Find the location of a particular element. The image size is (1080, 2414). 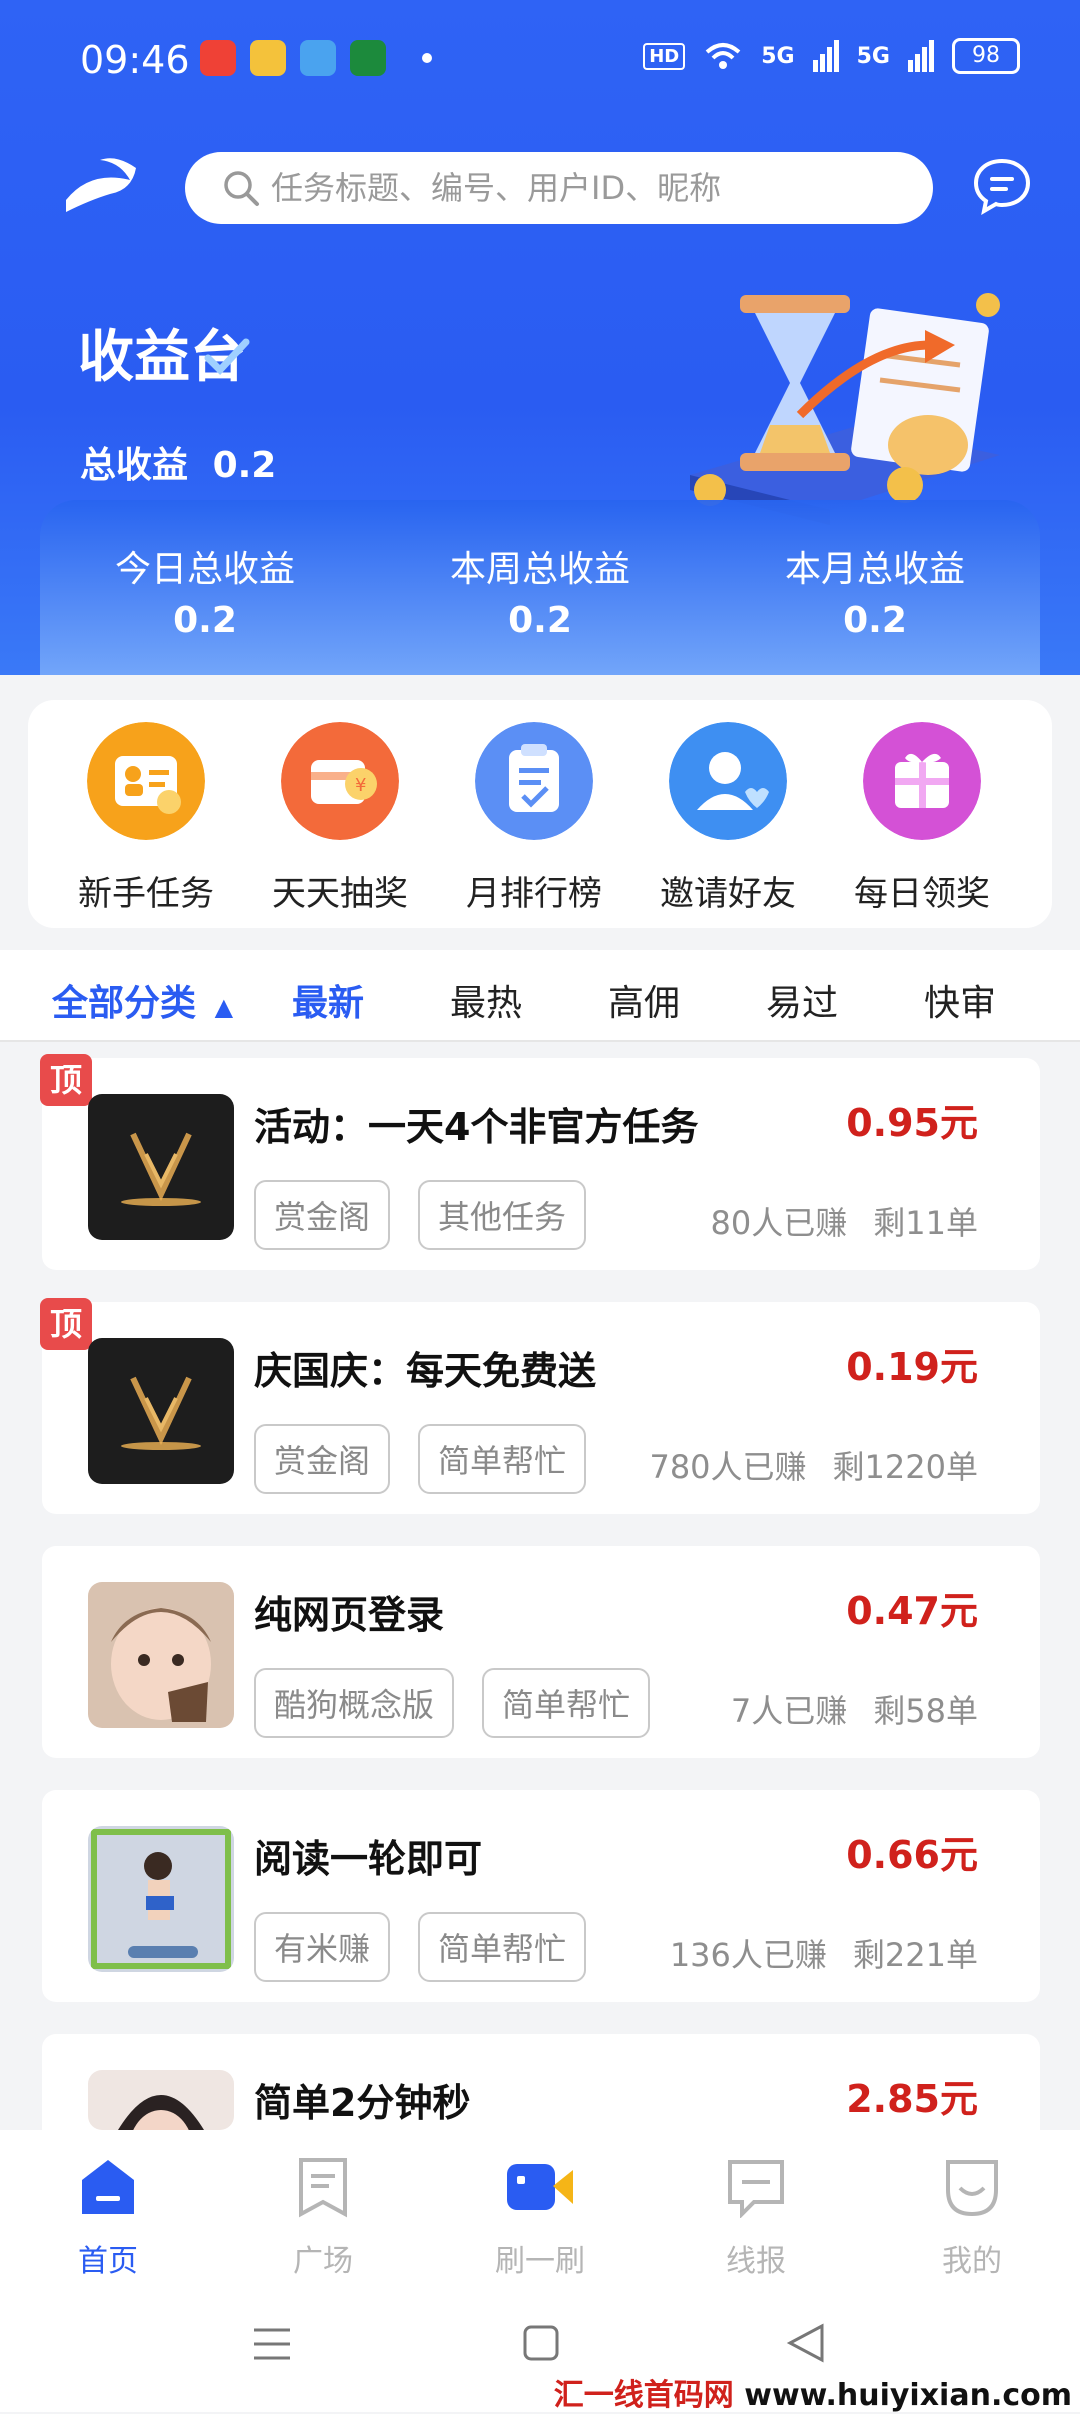

task-card: 纯网页登录 0.47元 酷狗概念版 简单帮忙 7人已赚 剩58单 is located at coordinates (541, 1652).